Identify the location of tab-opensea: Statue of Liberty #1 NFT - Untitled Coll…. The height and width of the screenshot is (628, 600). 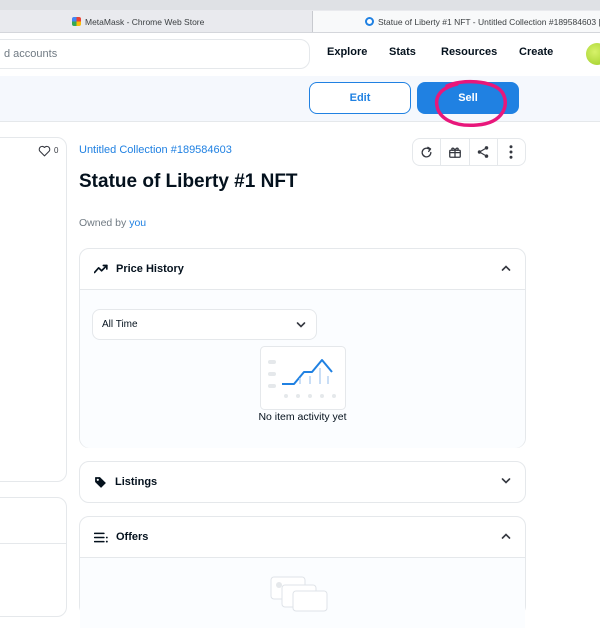
(456, 21).